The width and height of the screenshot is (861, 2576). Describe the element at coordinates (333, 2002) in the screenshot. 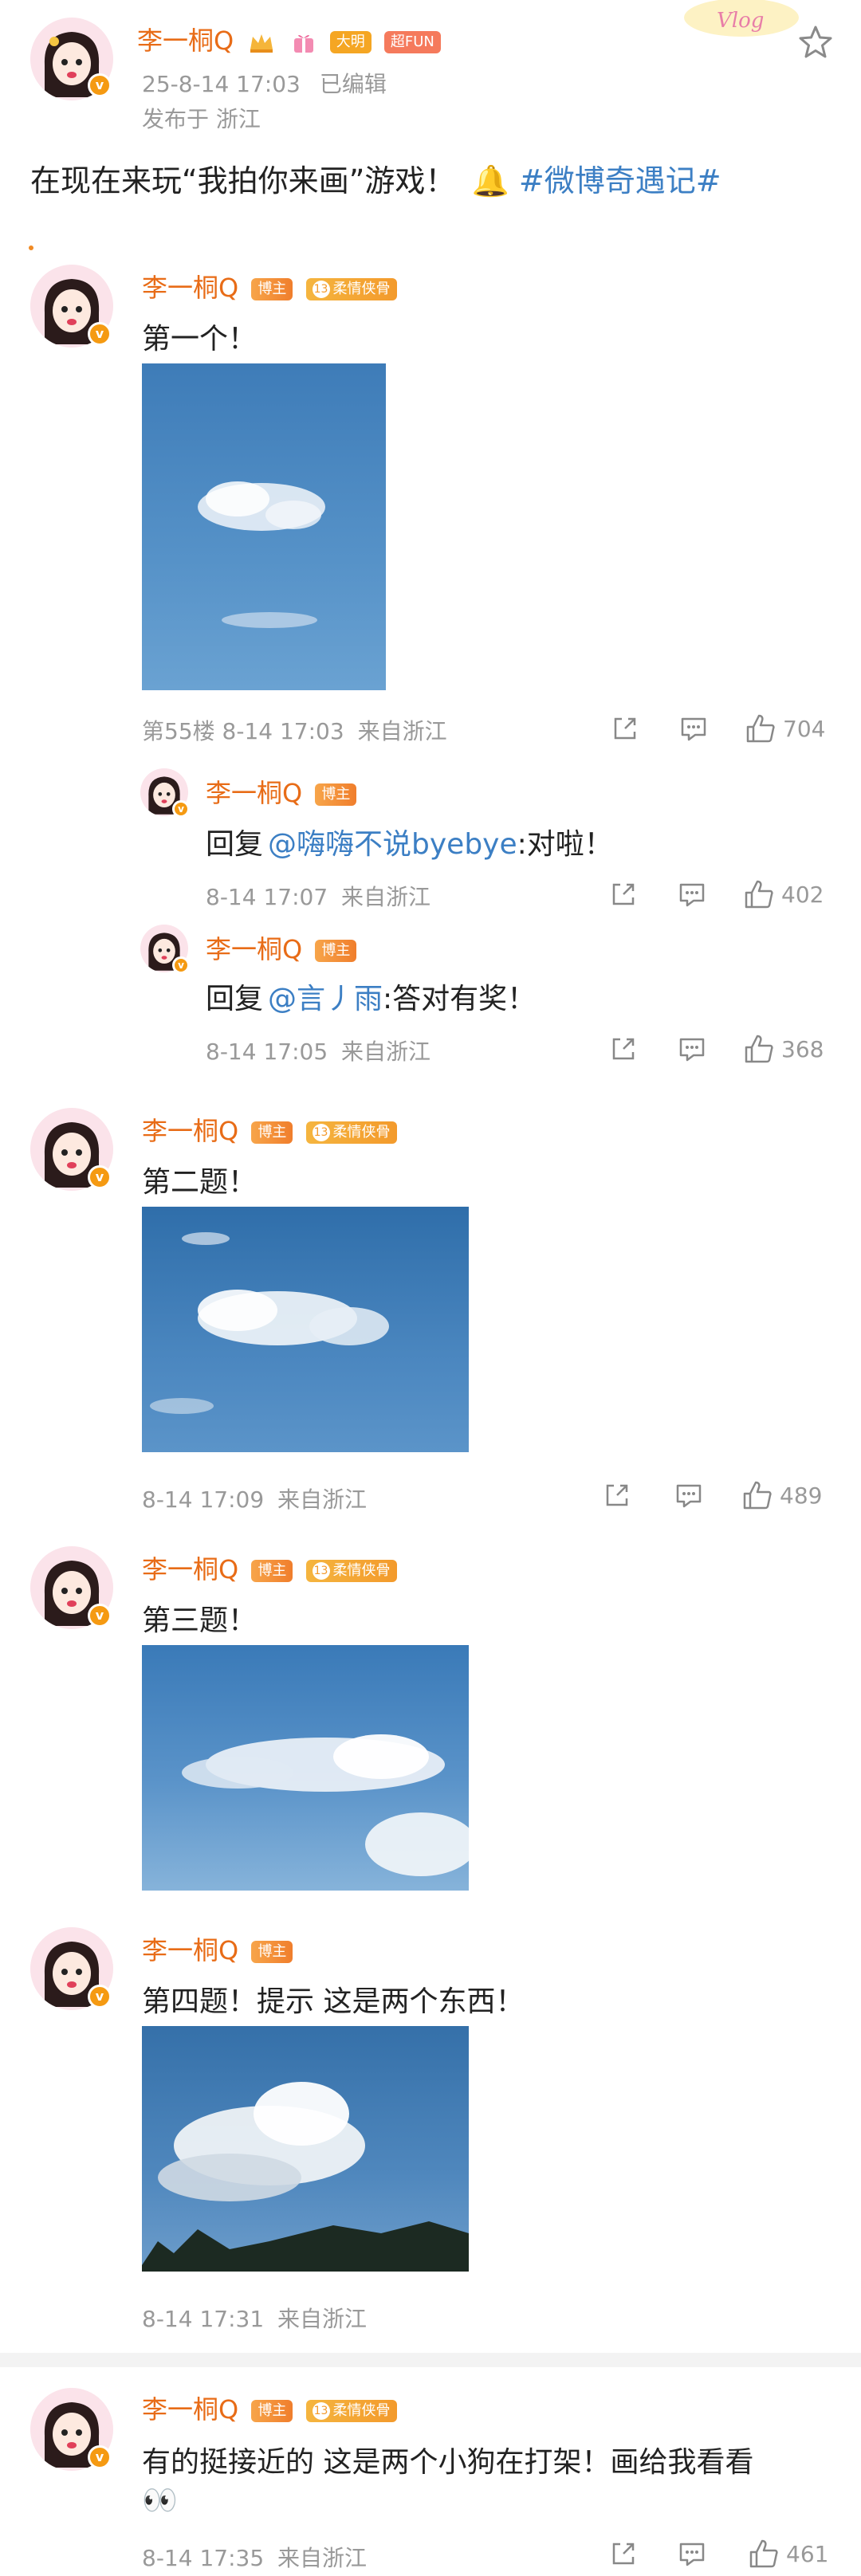

I see `comment-text: 第四题！提示 这是两个东西！` at that location.